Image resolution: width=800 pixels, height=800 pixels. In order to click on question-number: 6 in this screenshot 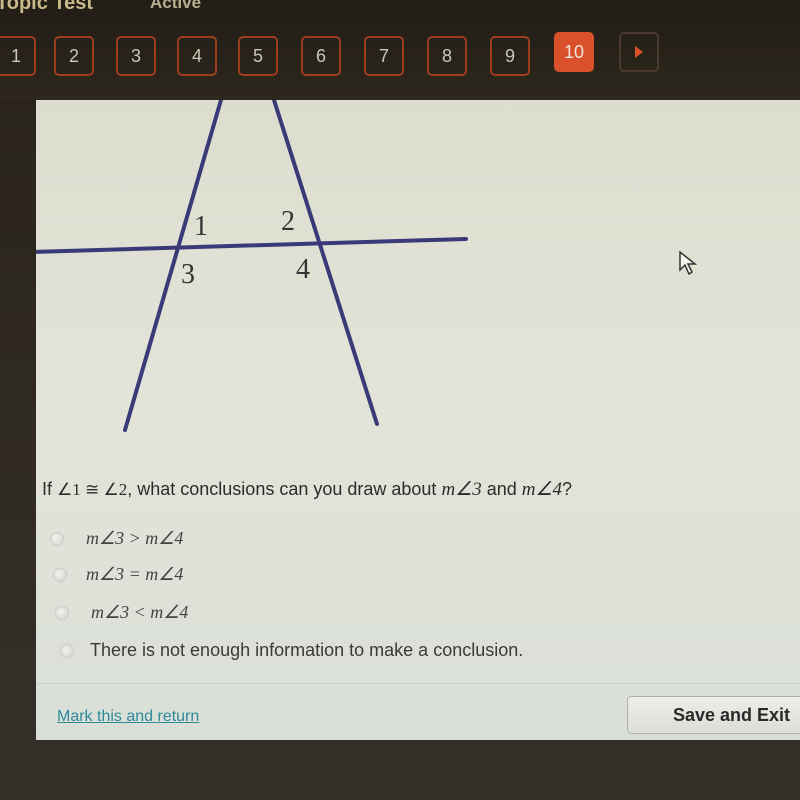, I will do `click(320, 55)`.